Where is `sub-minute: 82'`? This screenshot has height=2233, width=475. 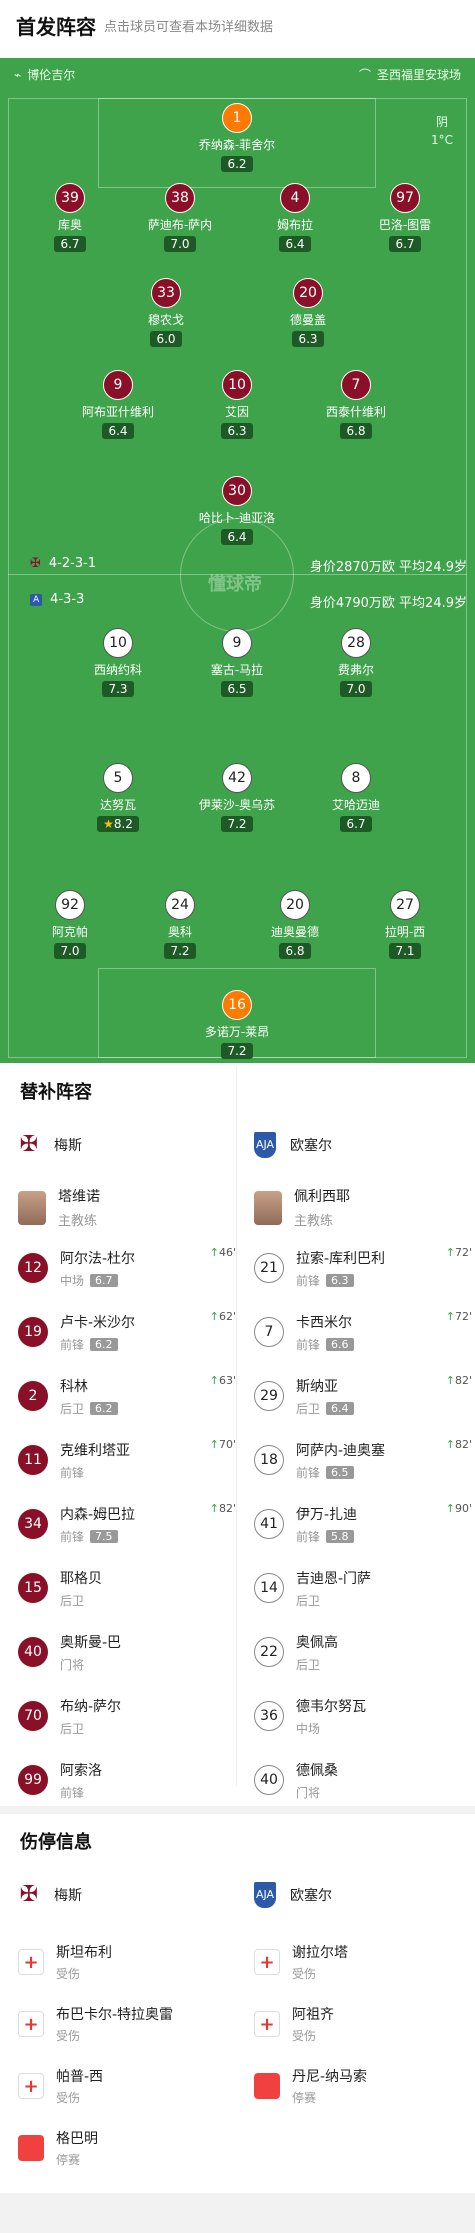
sub-minute: 82' is located at coordinates (227, 1508).